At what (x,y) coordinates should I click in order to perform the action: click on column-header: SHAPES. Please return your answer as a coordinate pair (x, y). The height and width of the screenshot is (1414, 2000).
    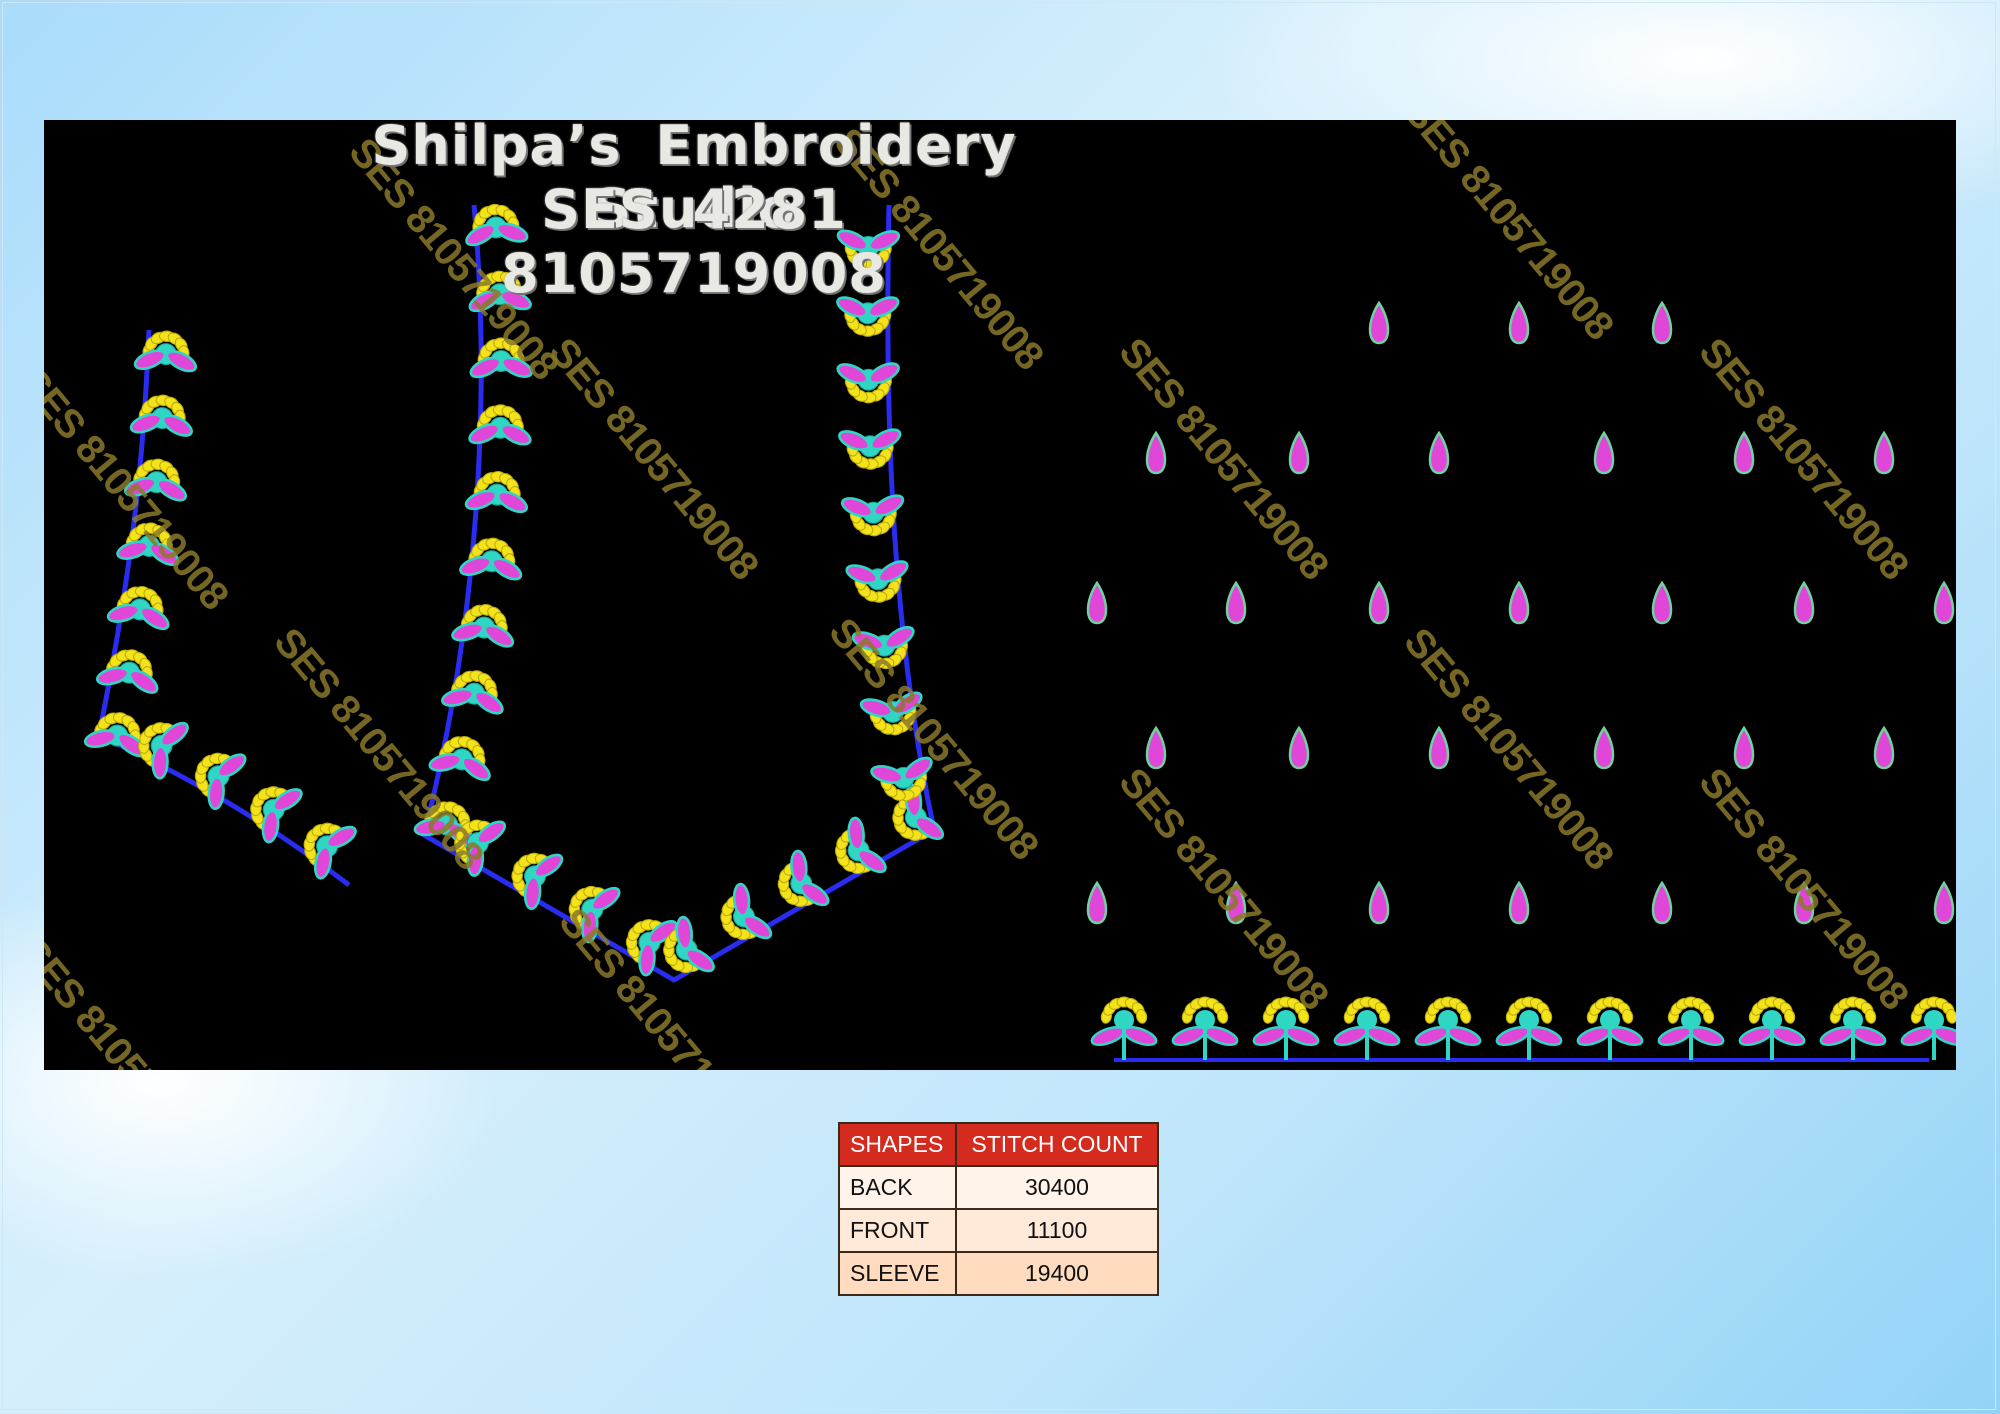
    Looking at the image, I should click on (897, 1144).